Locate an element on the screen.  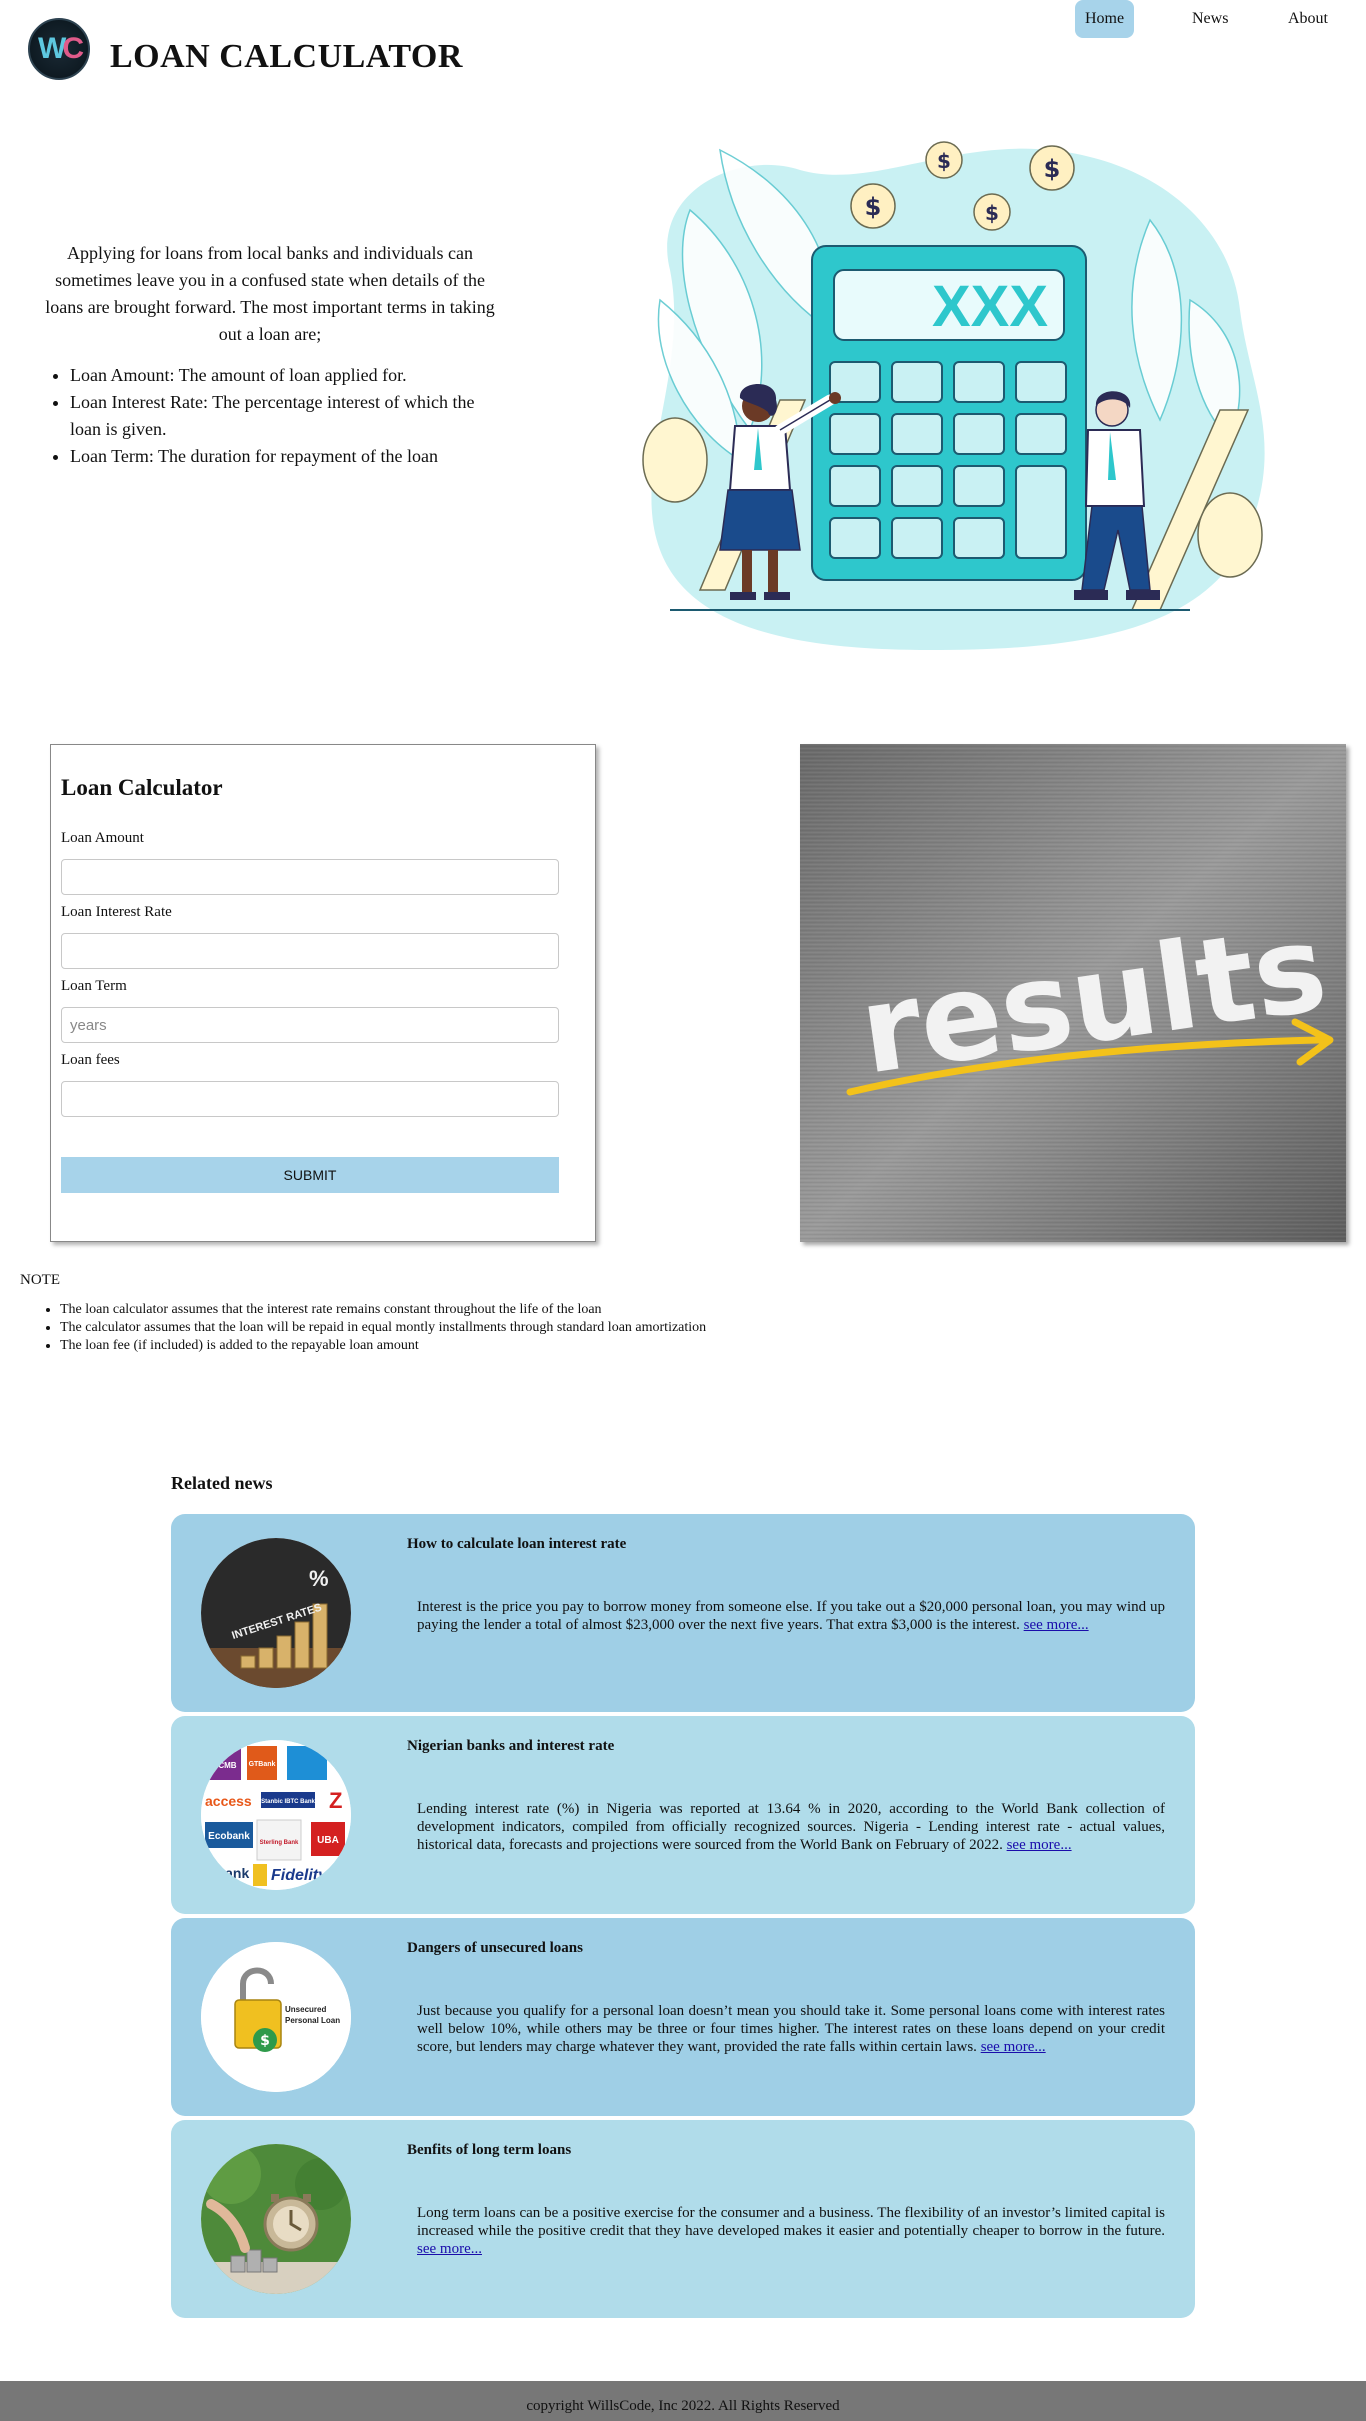
news-title: Nigerian banks and interest rate is located at coordinates (511, 1746).